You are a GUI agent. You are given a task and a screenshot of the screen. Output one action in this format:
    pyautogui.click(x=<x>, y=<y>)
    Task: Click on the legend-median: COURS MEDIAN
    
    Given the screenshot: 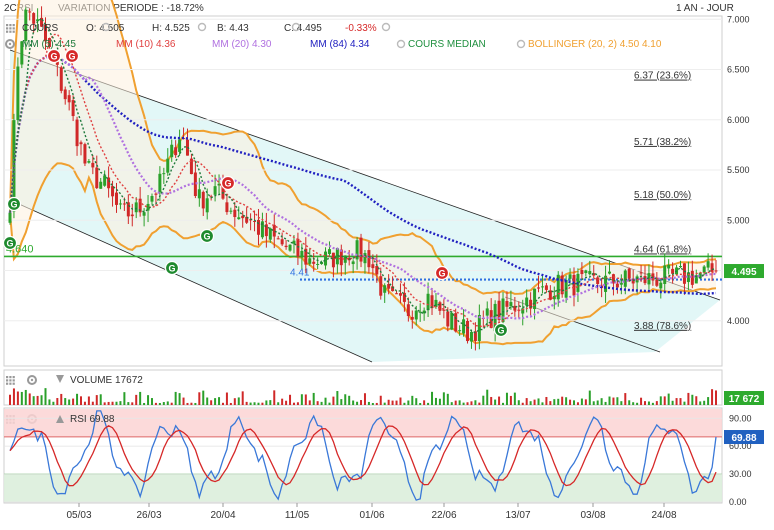 What is the action you would take?
    pyautogui.click(x=447, y=44)
    